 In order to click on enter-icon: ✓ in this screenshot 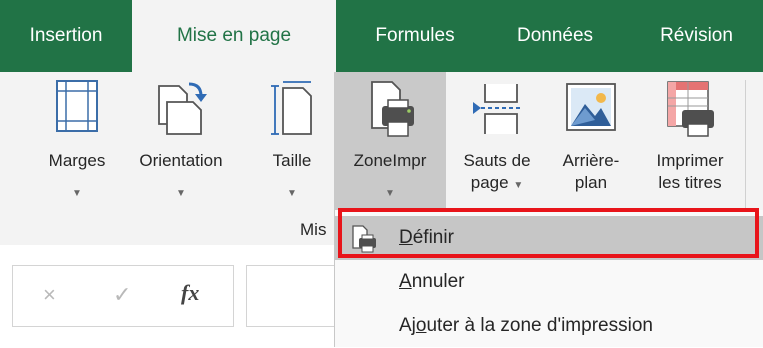, I will do `click(122, 295)`.